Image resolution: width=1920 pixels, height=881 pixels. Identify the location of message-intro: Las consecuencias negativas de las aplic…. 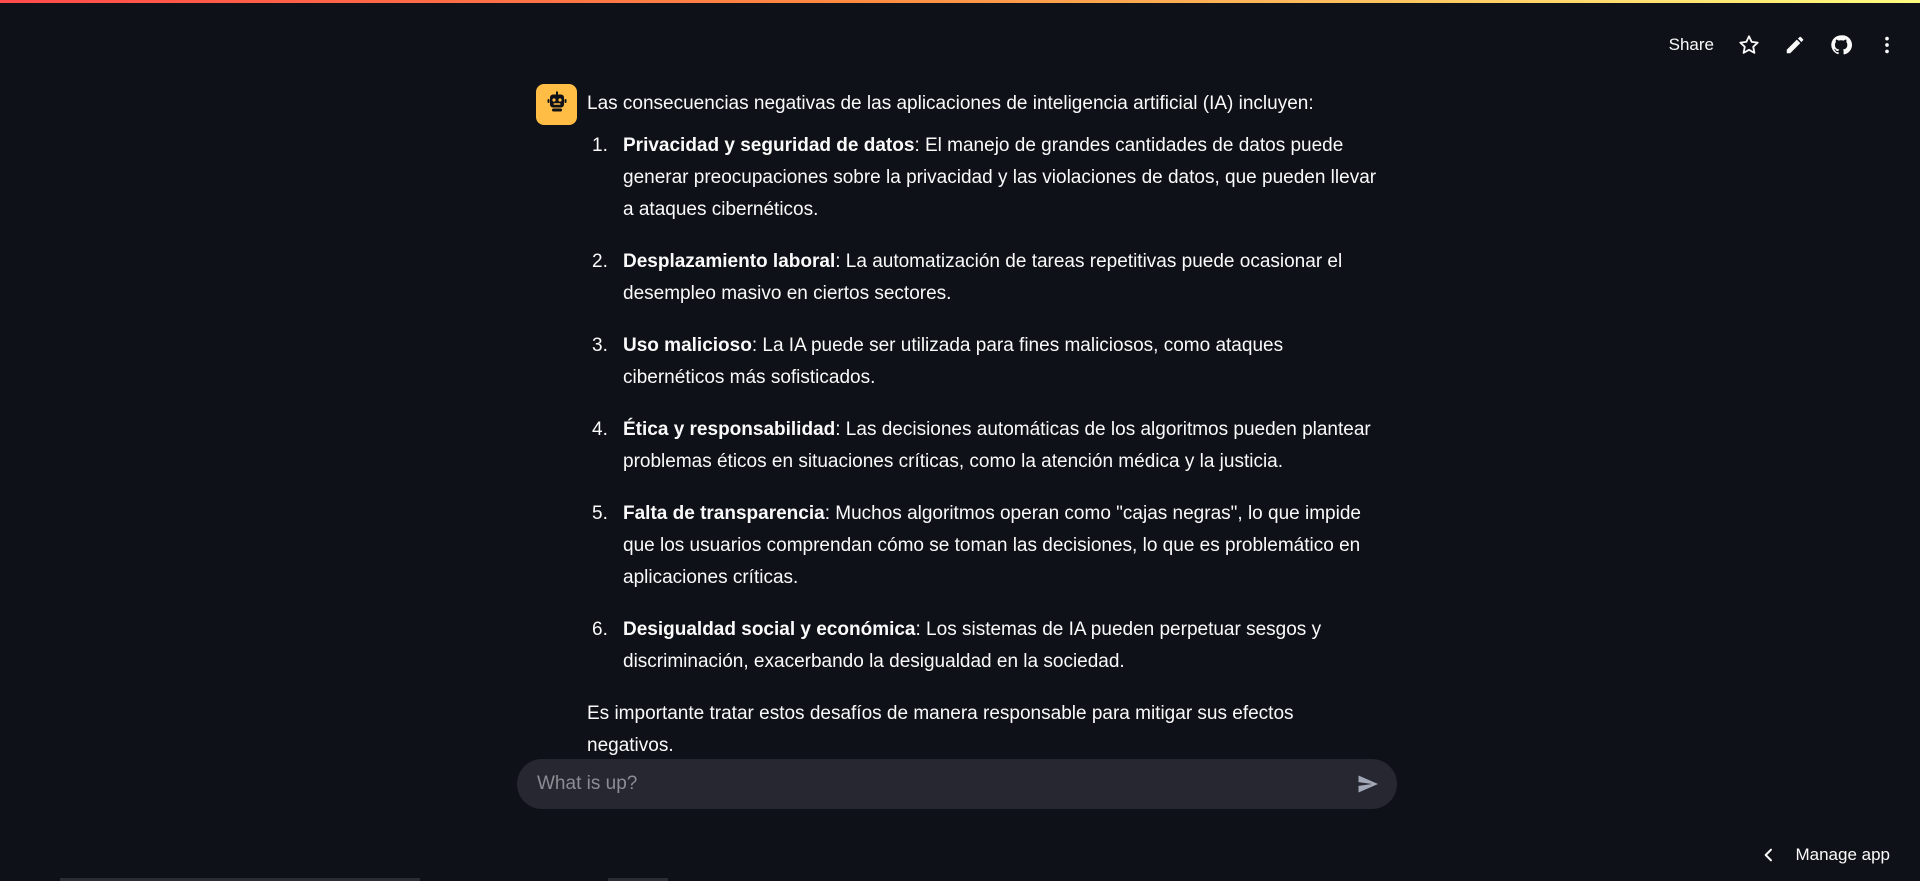
(950, 103).